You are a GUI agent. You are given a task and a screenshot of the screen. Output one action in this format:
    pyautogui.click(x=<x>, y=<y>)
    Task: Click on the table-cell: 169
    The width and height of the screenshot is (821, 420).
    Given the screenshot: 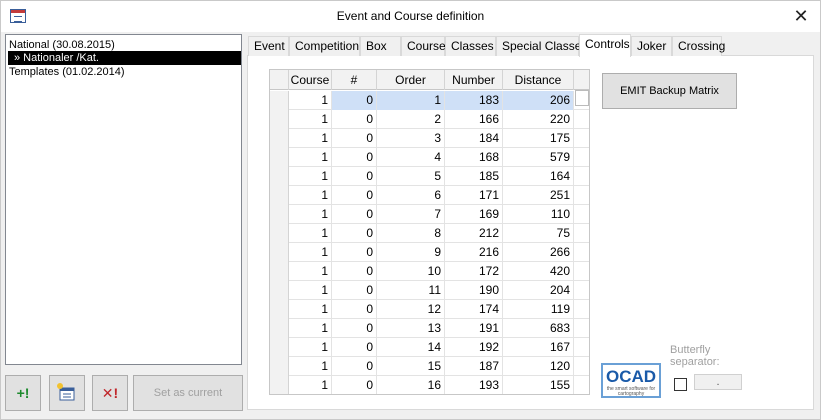 What is the action you would take?
    pyautogui.click(x=474, y=214)
    